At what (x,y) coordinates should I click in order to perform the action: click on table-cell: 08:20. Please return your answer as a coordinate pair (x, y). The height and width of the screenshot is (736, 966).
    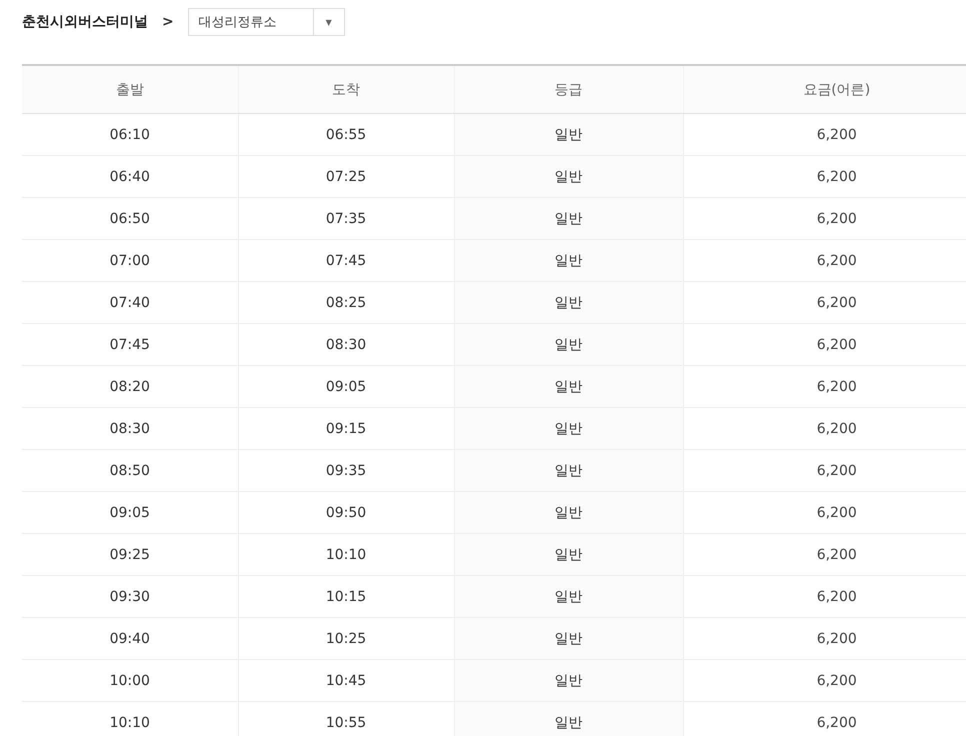
    Looking at the image, I should click on (130, 387).